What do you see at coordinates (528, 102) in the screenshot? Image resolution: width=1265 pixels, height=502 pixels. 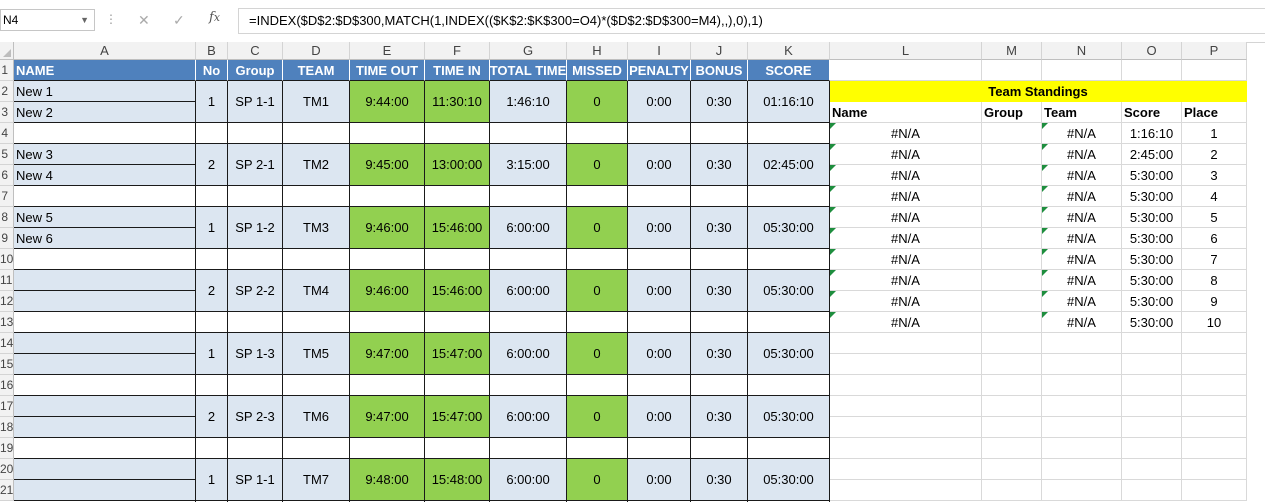 I see `total-cell: 1:46:10` at bounding box center [528, 102].